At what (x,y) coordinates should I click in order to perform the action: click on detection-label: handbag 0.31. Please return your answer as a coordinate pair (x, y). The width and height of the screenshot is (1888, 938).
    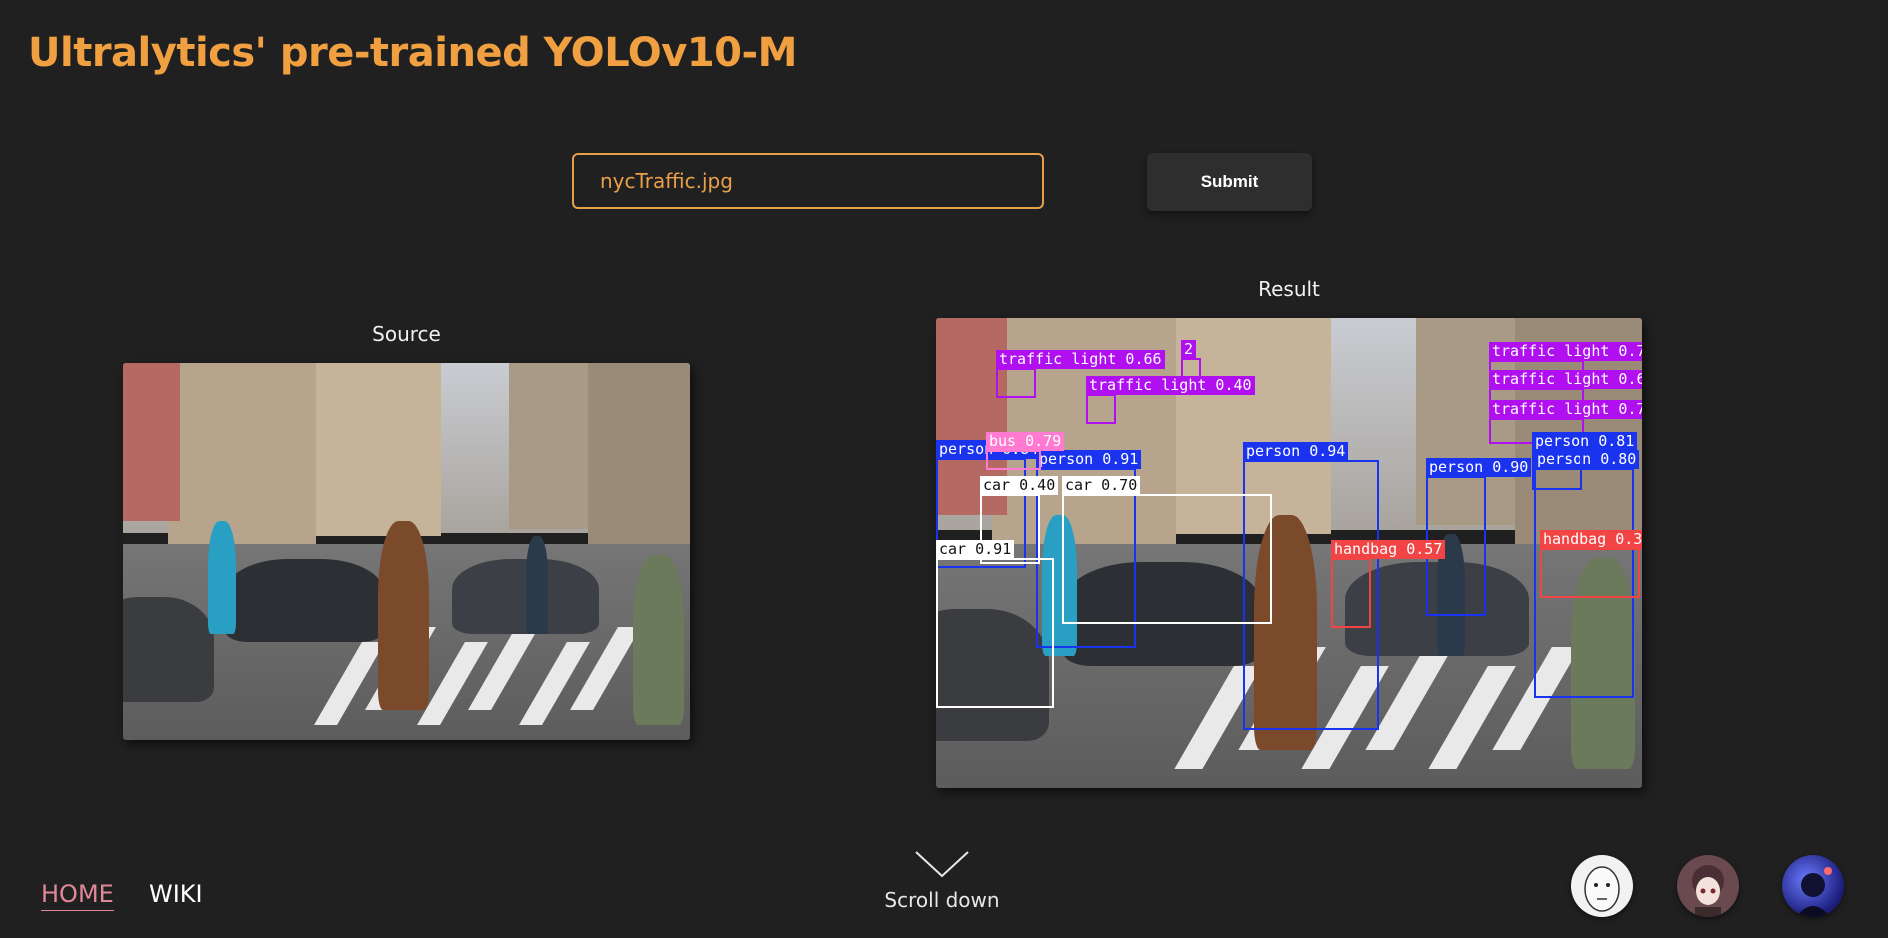
    Looking at the image, I should click on (1591, 539).